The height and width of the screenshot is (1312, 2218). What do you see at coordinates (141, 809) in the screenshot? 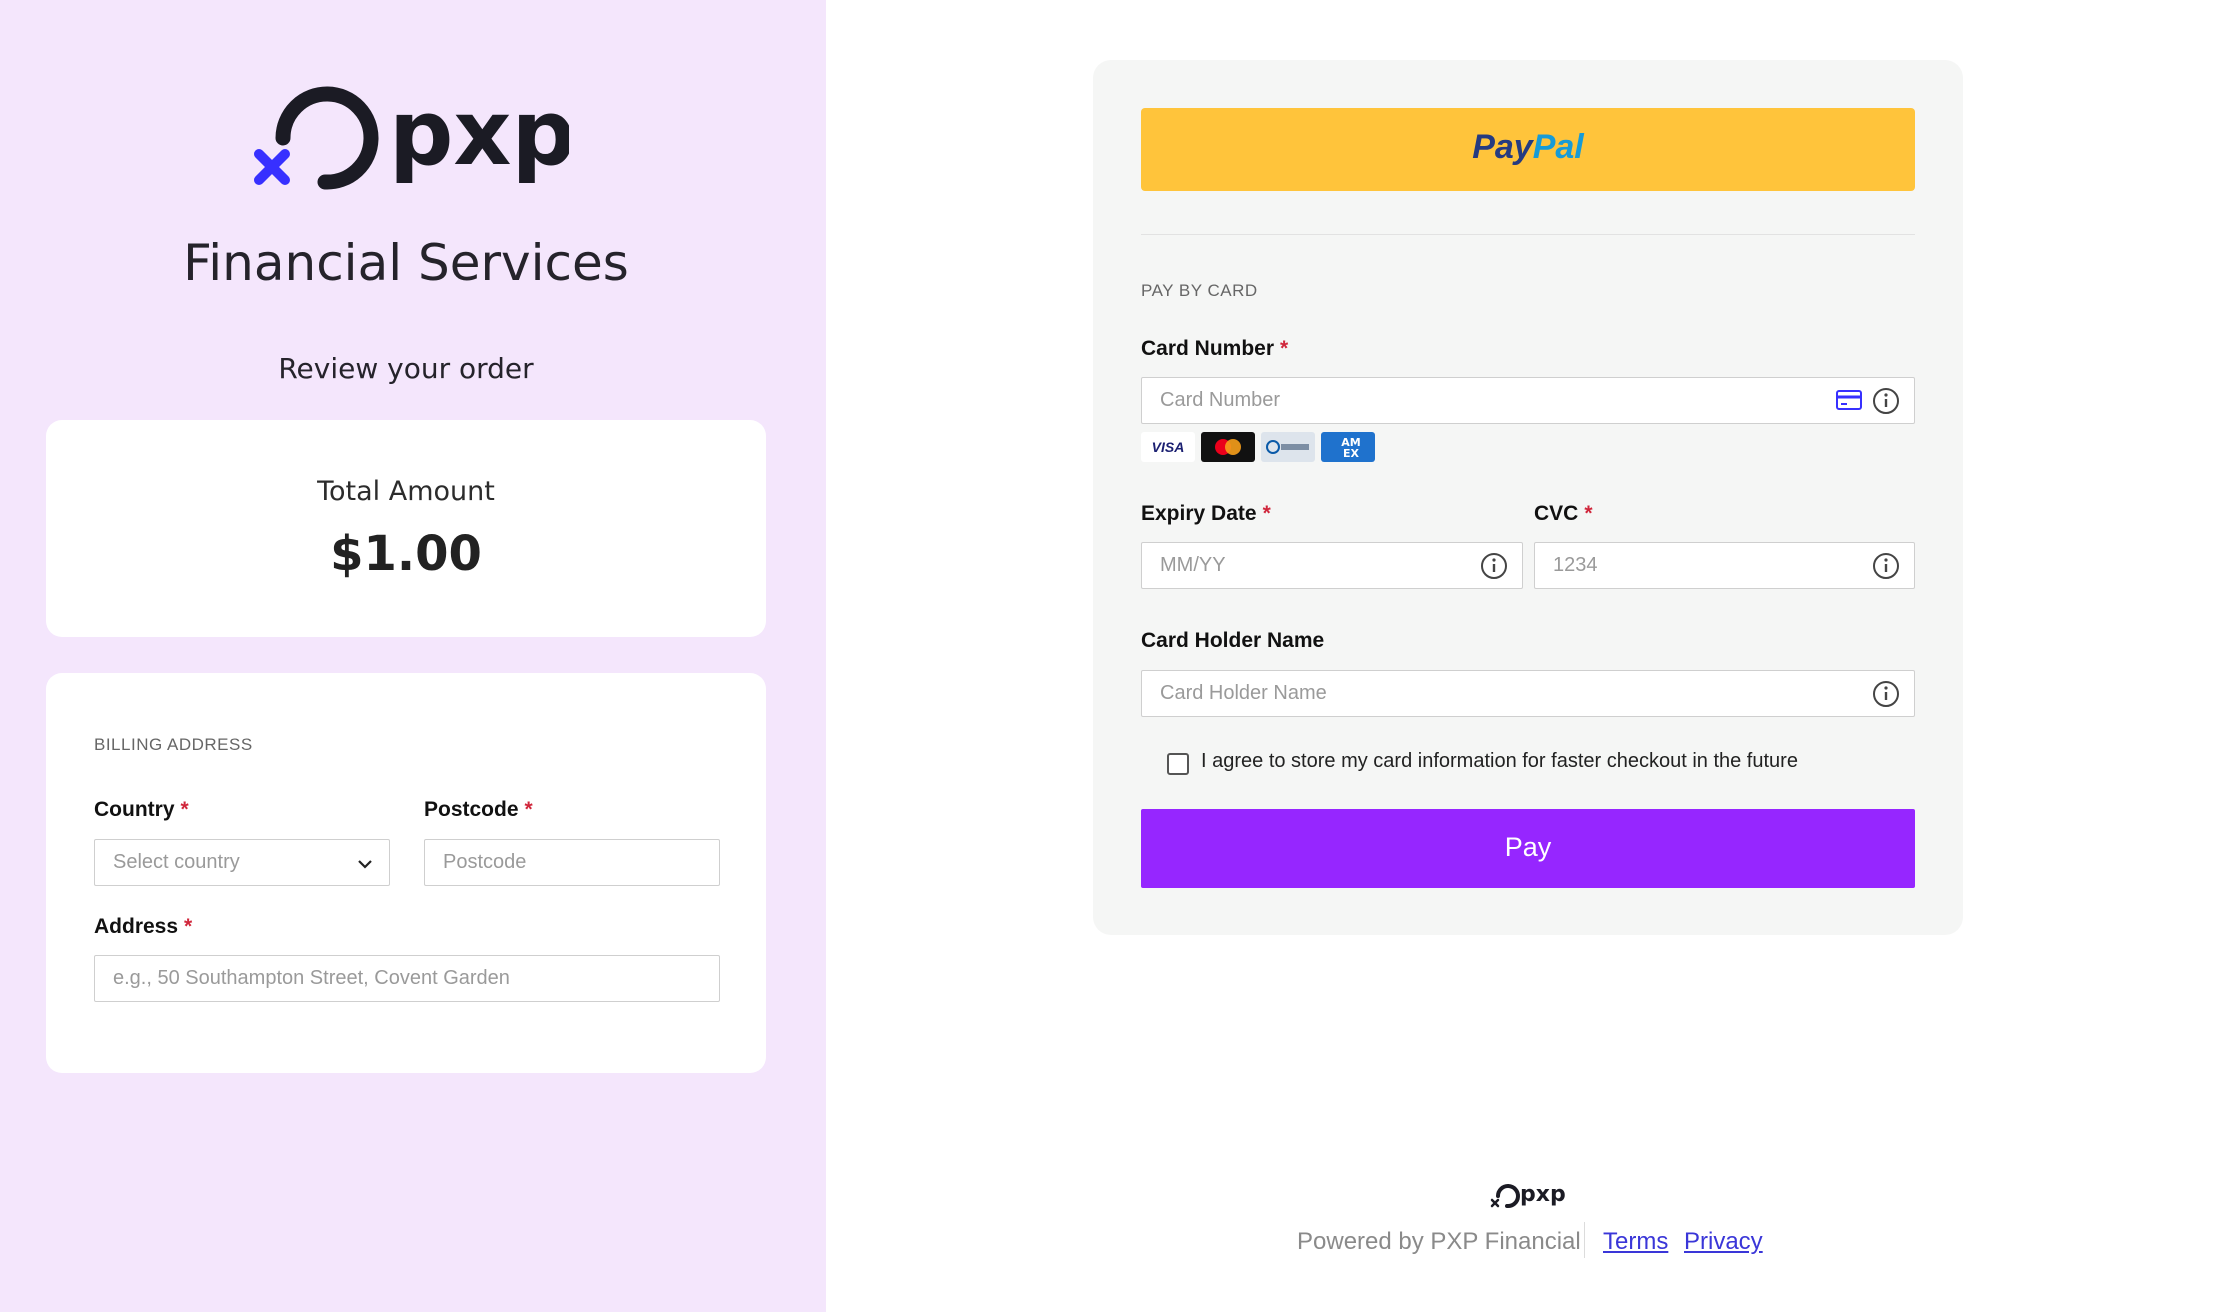
I see `country-label: Country *` at bounding box center [141, 809].